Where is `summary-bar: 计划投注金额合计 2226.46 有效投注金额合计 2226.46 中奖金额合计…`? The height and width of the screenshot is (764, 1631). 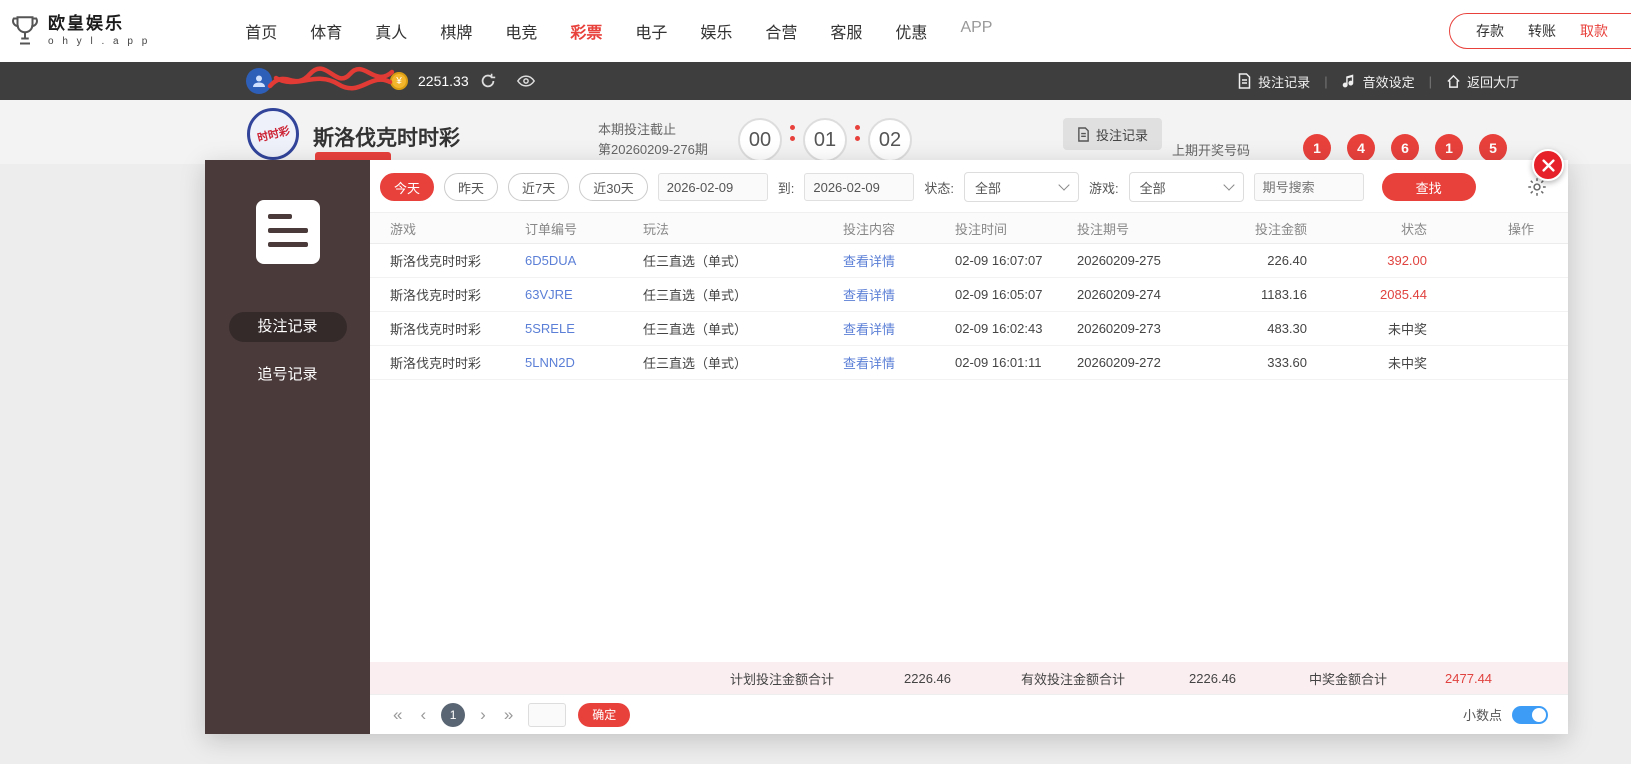
summary-bar: 计划投注金额合计 2226.46 有效投注金额合计 2226.46 中奖金额合计… is located at coordinates (969, 678).